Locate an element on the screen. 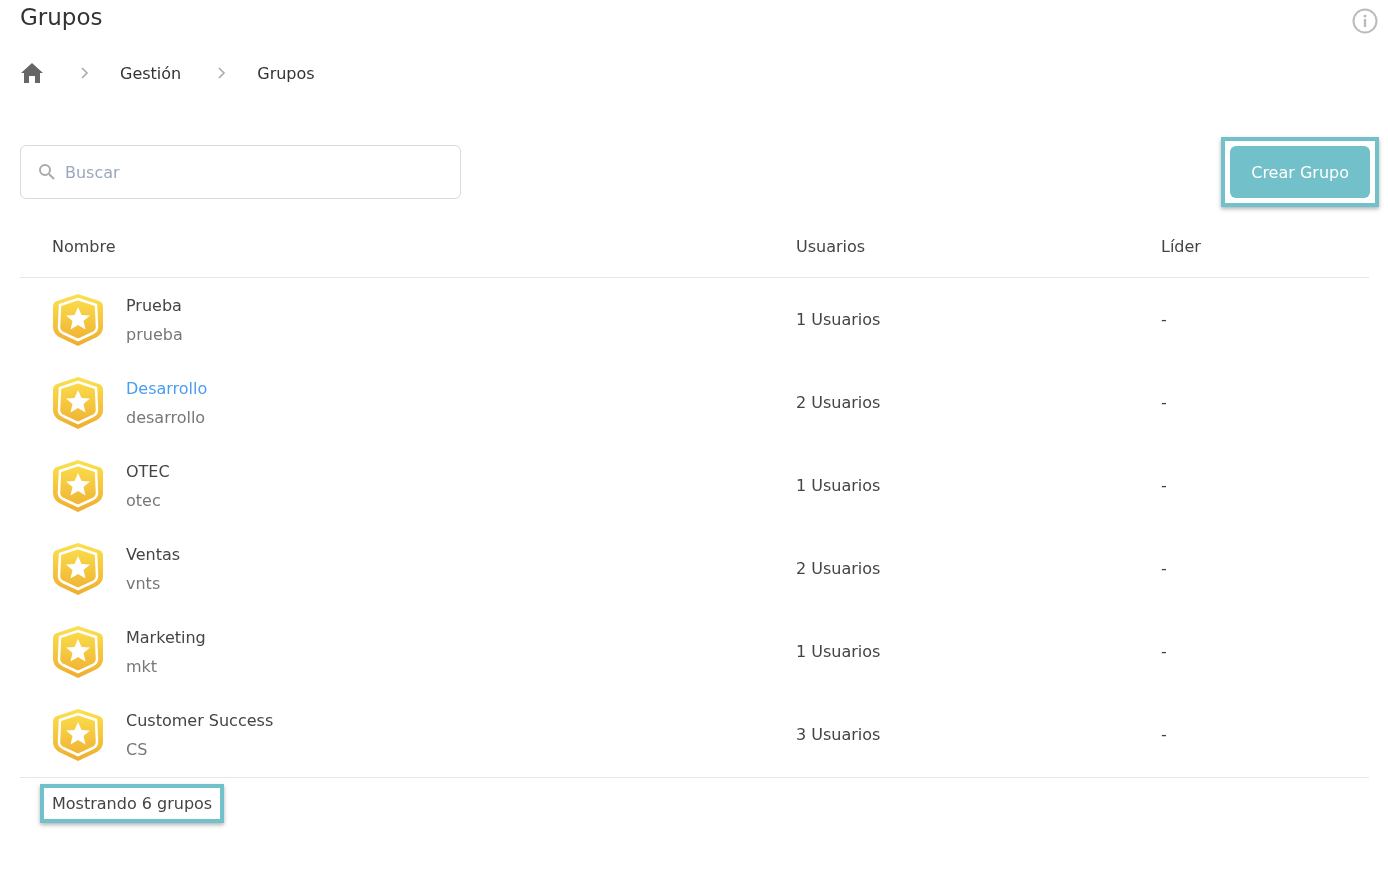  search-field: Buscar is located at coordinates (240, 172).